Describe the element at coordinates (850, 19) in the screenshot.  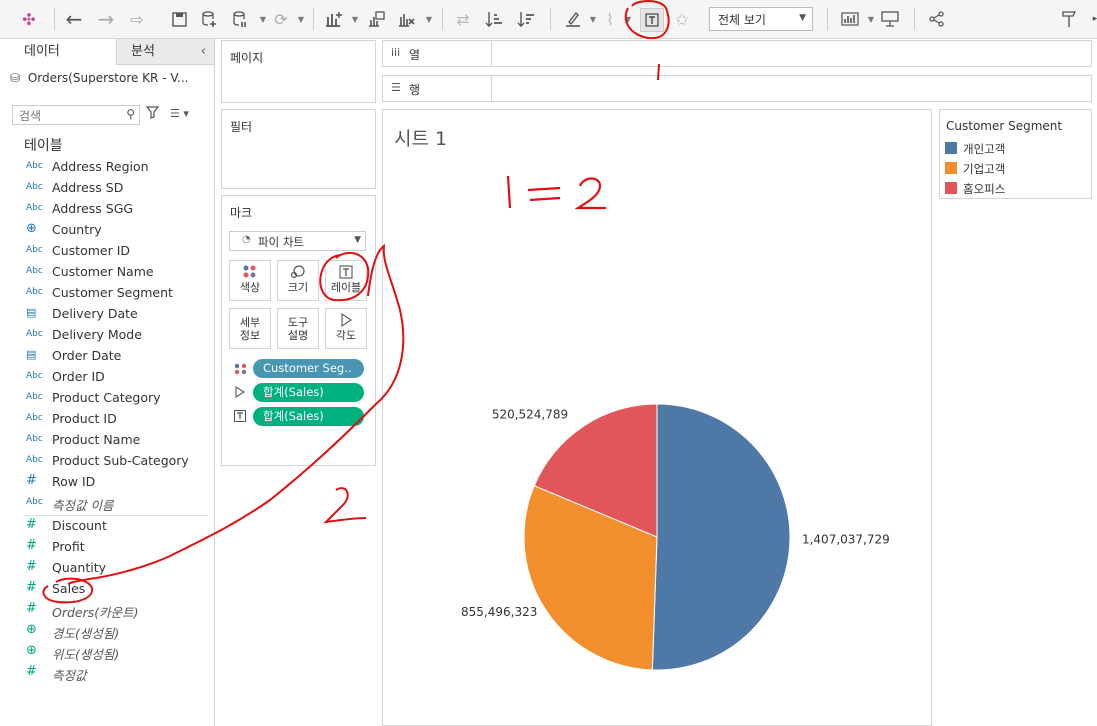
I see `show-me-icon` at that location.